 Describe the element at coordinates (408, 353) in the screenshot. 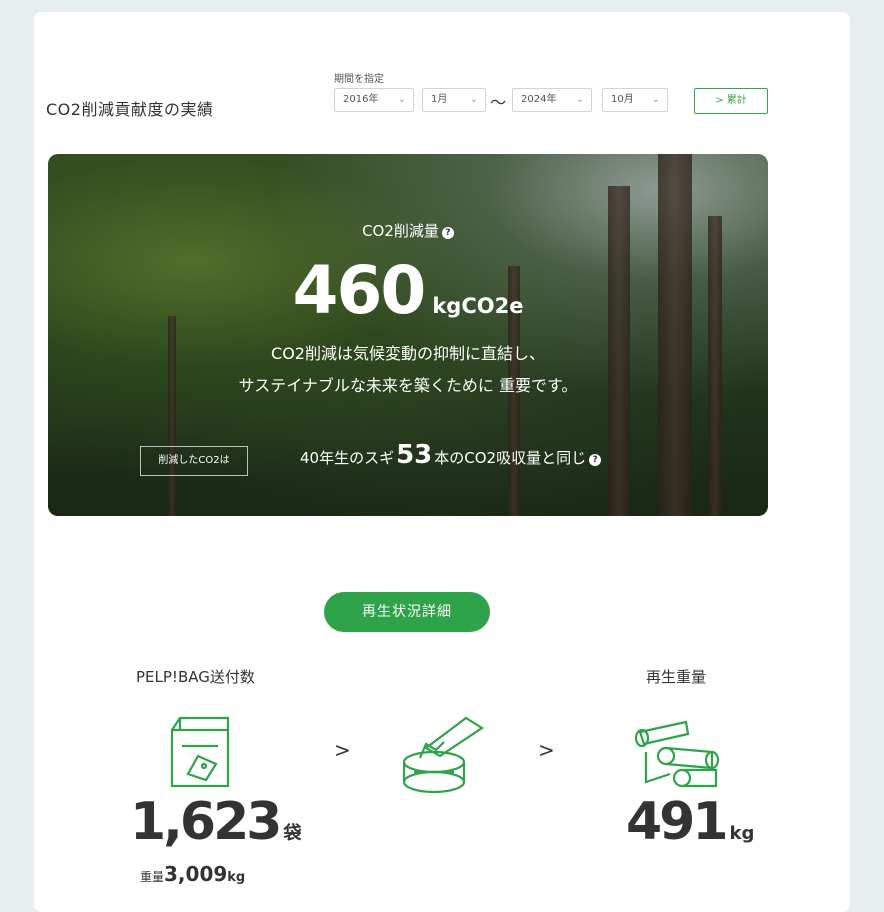

I see `hero-description-line1: CO2削減は気候変動の抑制に直結し、` at that location.